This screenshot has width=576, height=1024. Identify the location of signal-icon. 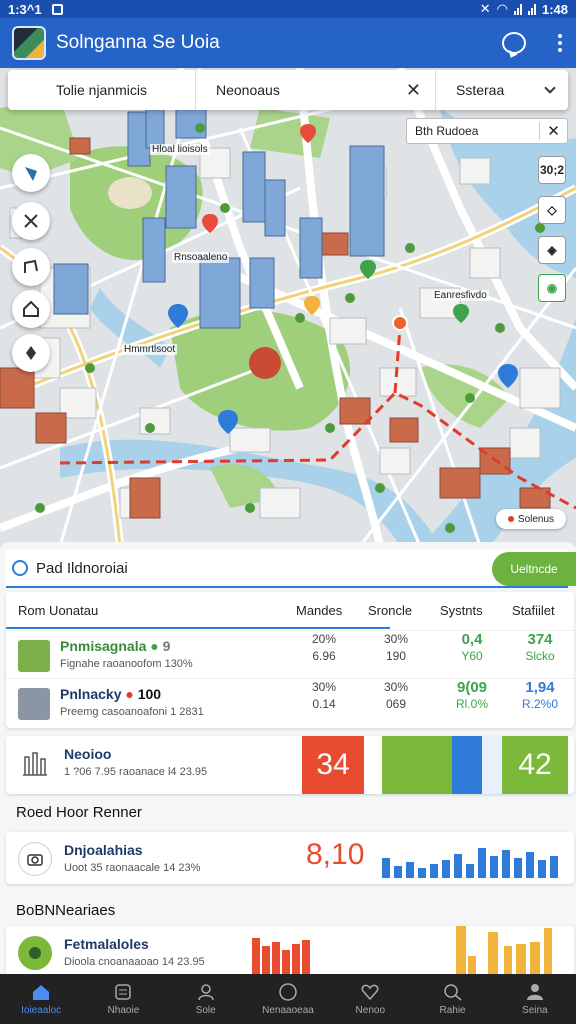
(517, 9).